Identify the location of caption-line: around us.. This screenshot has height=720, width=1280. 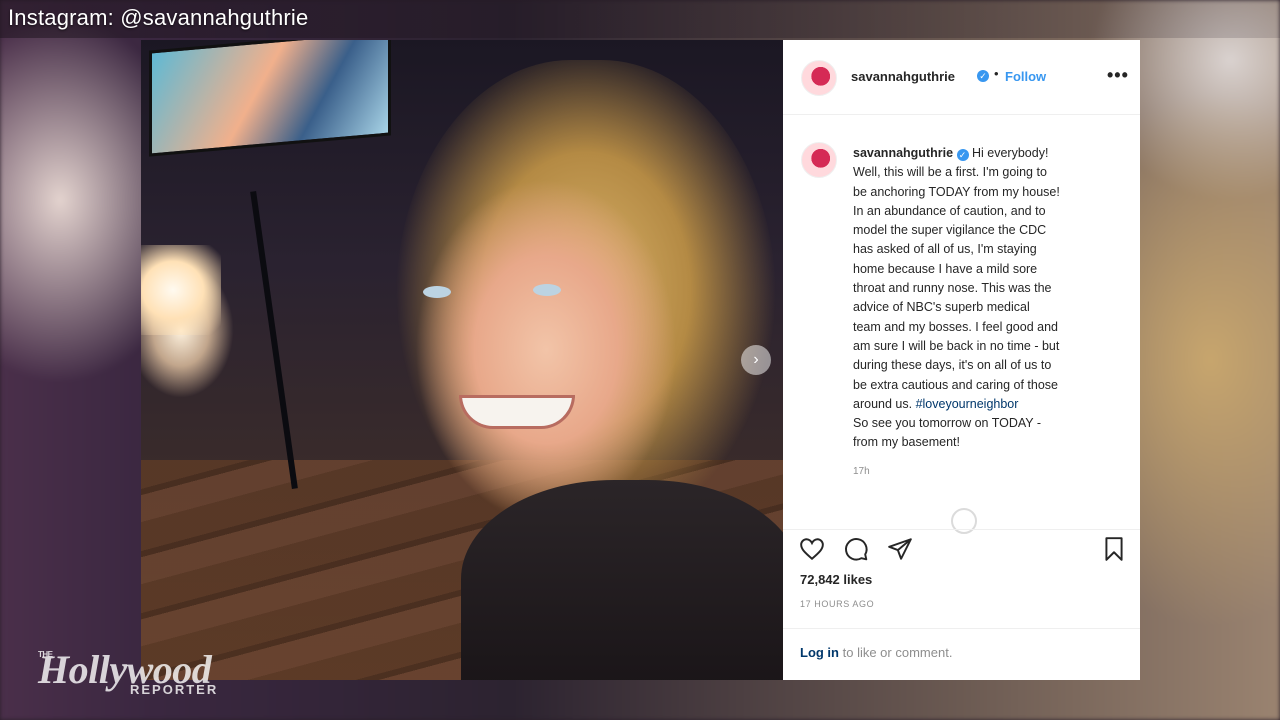
(883, 403).